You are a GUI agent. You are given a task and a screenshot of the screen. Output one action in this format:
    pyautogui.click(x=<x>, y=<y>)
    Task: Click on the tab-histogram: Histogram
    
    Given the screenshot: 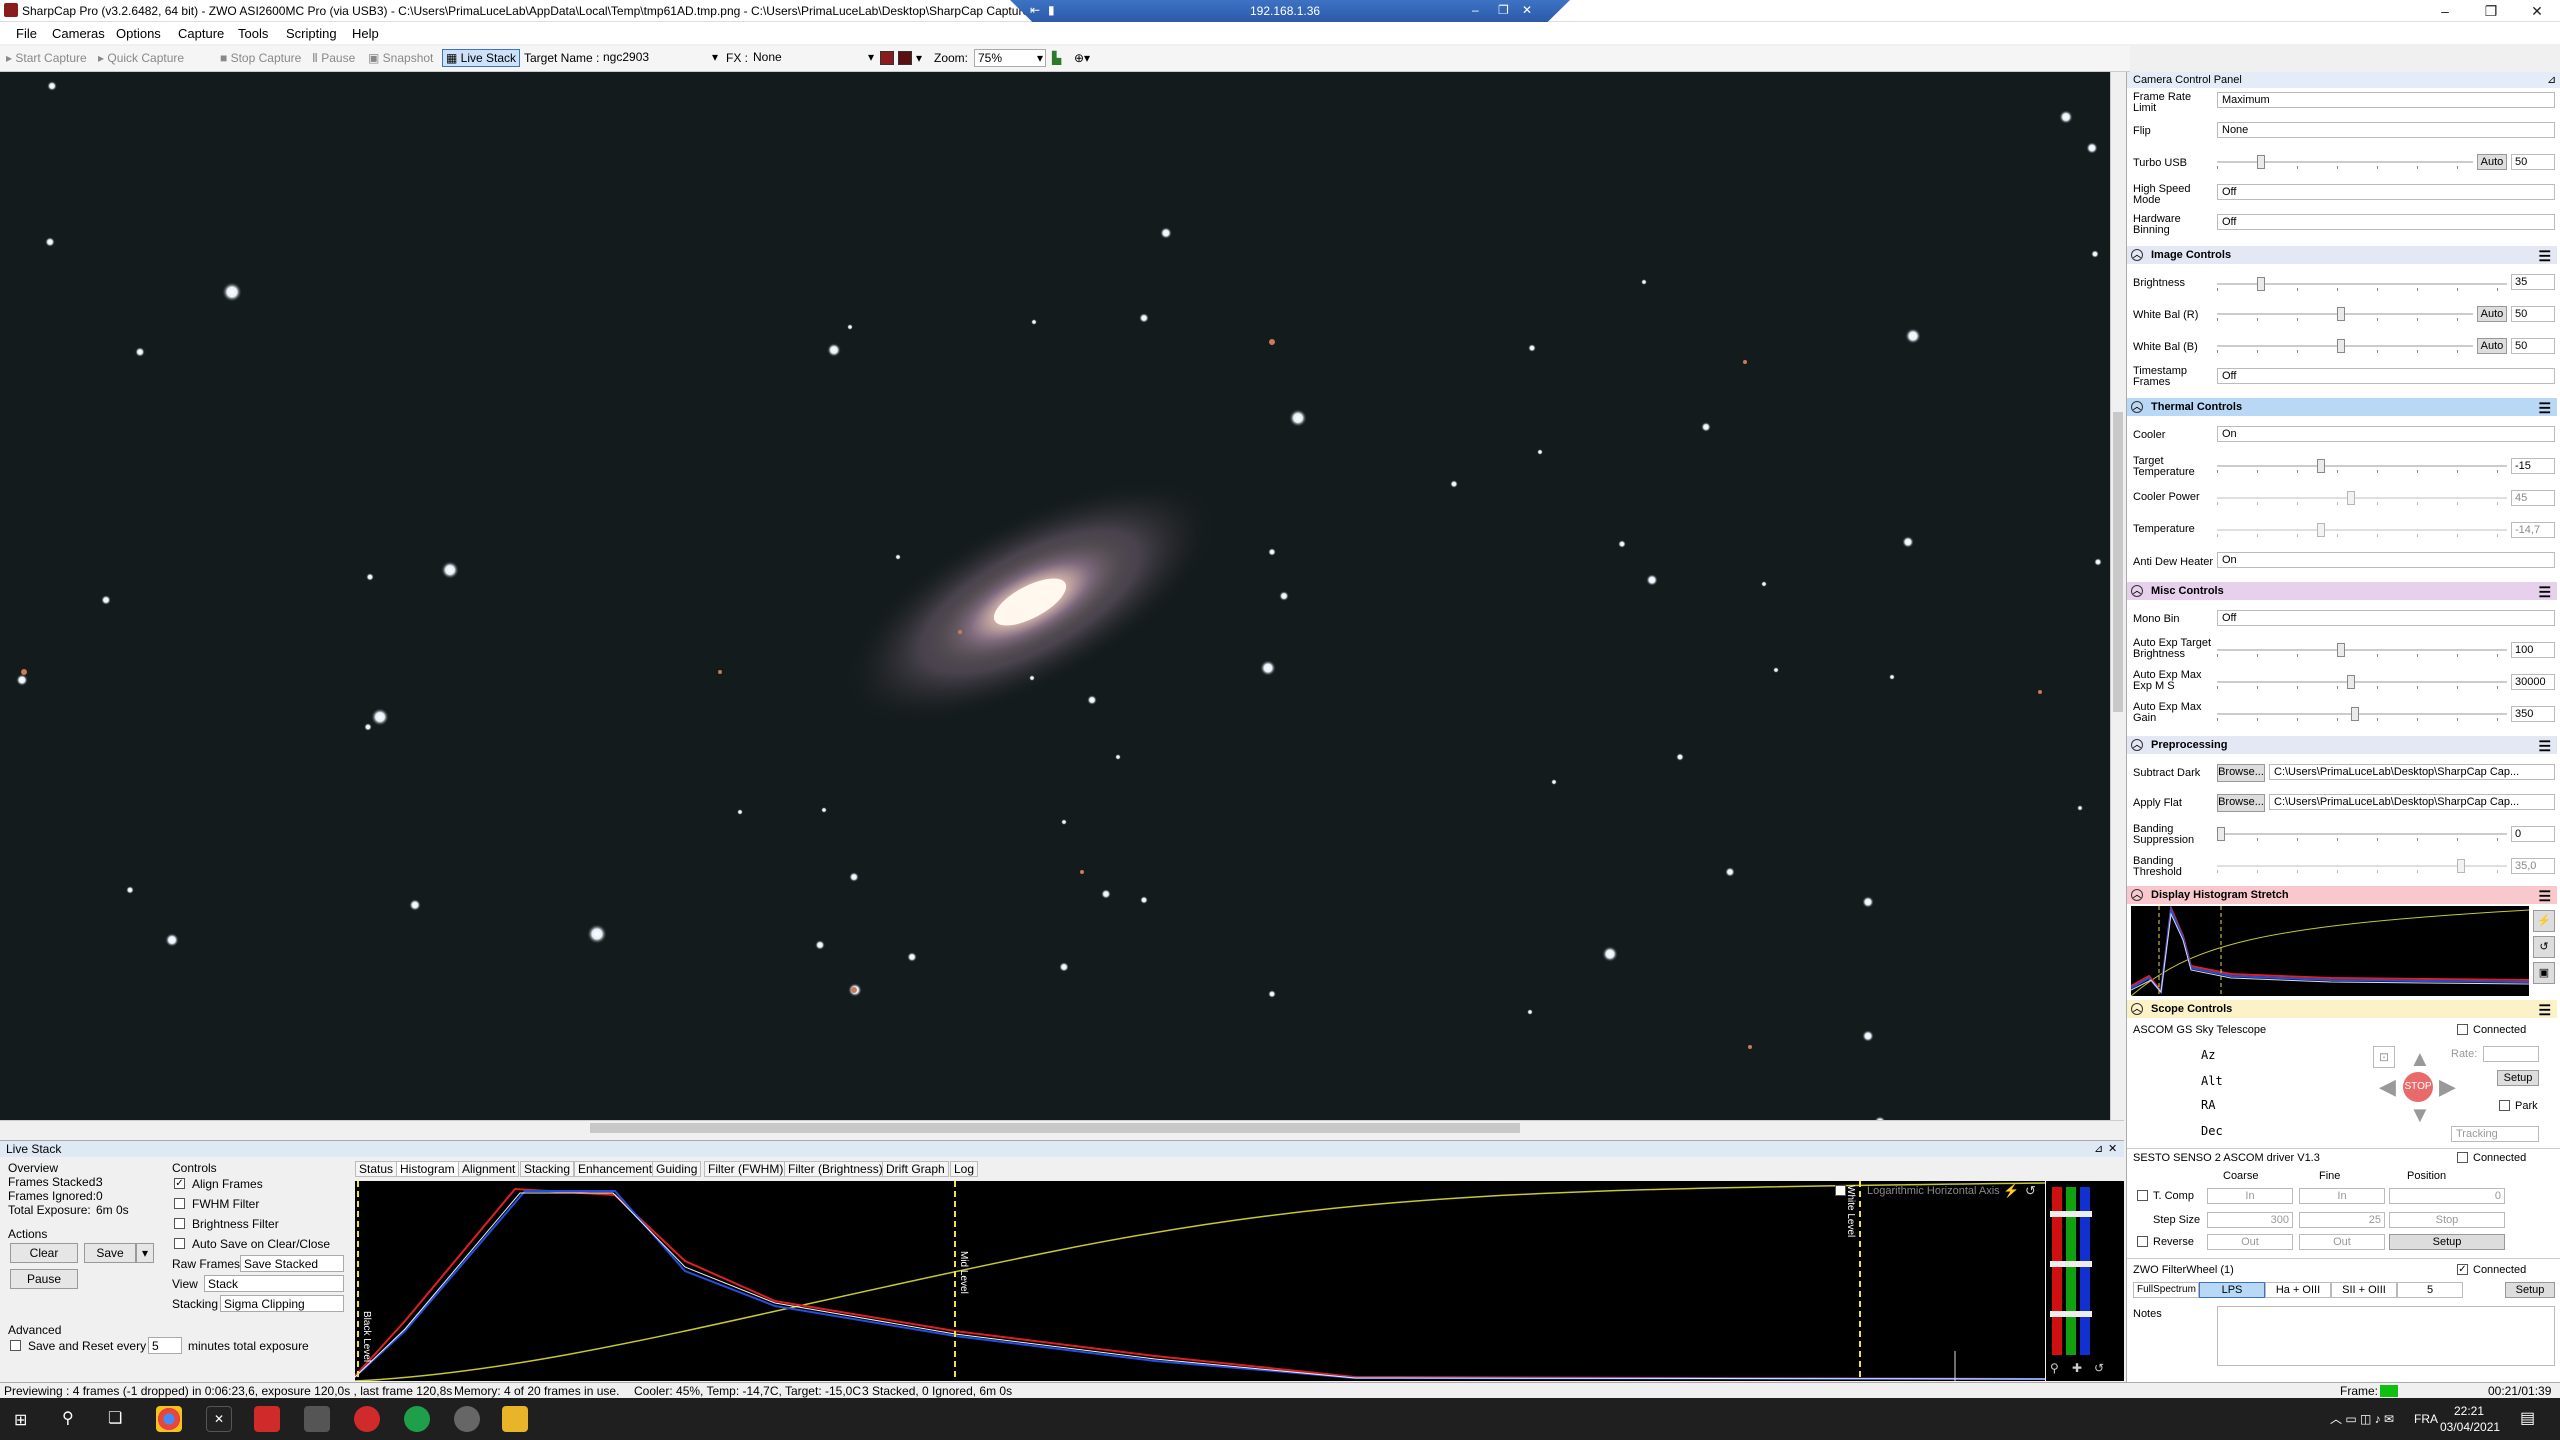 What is the action you would take?
    pyautogui.click(x=427, y=1169)
    